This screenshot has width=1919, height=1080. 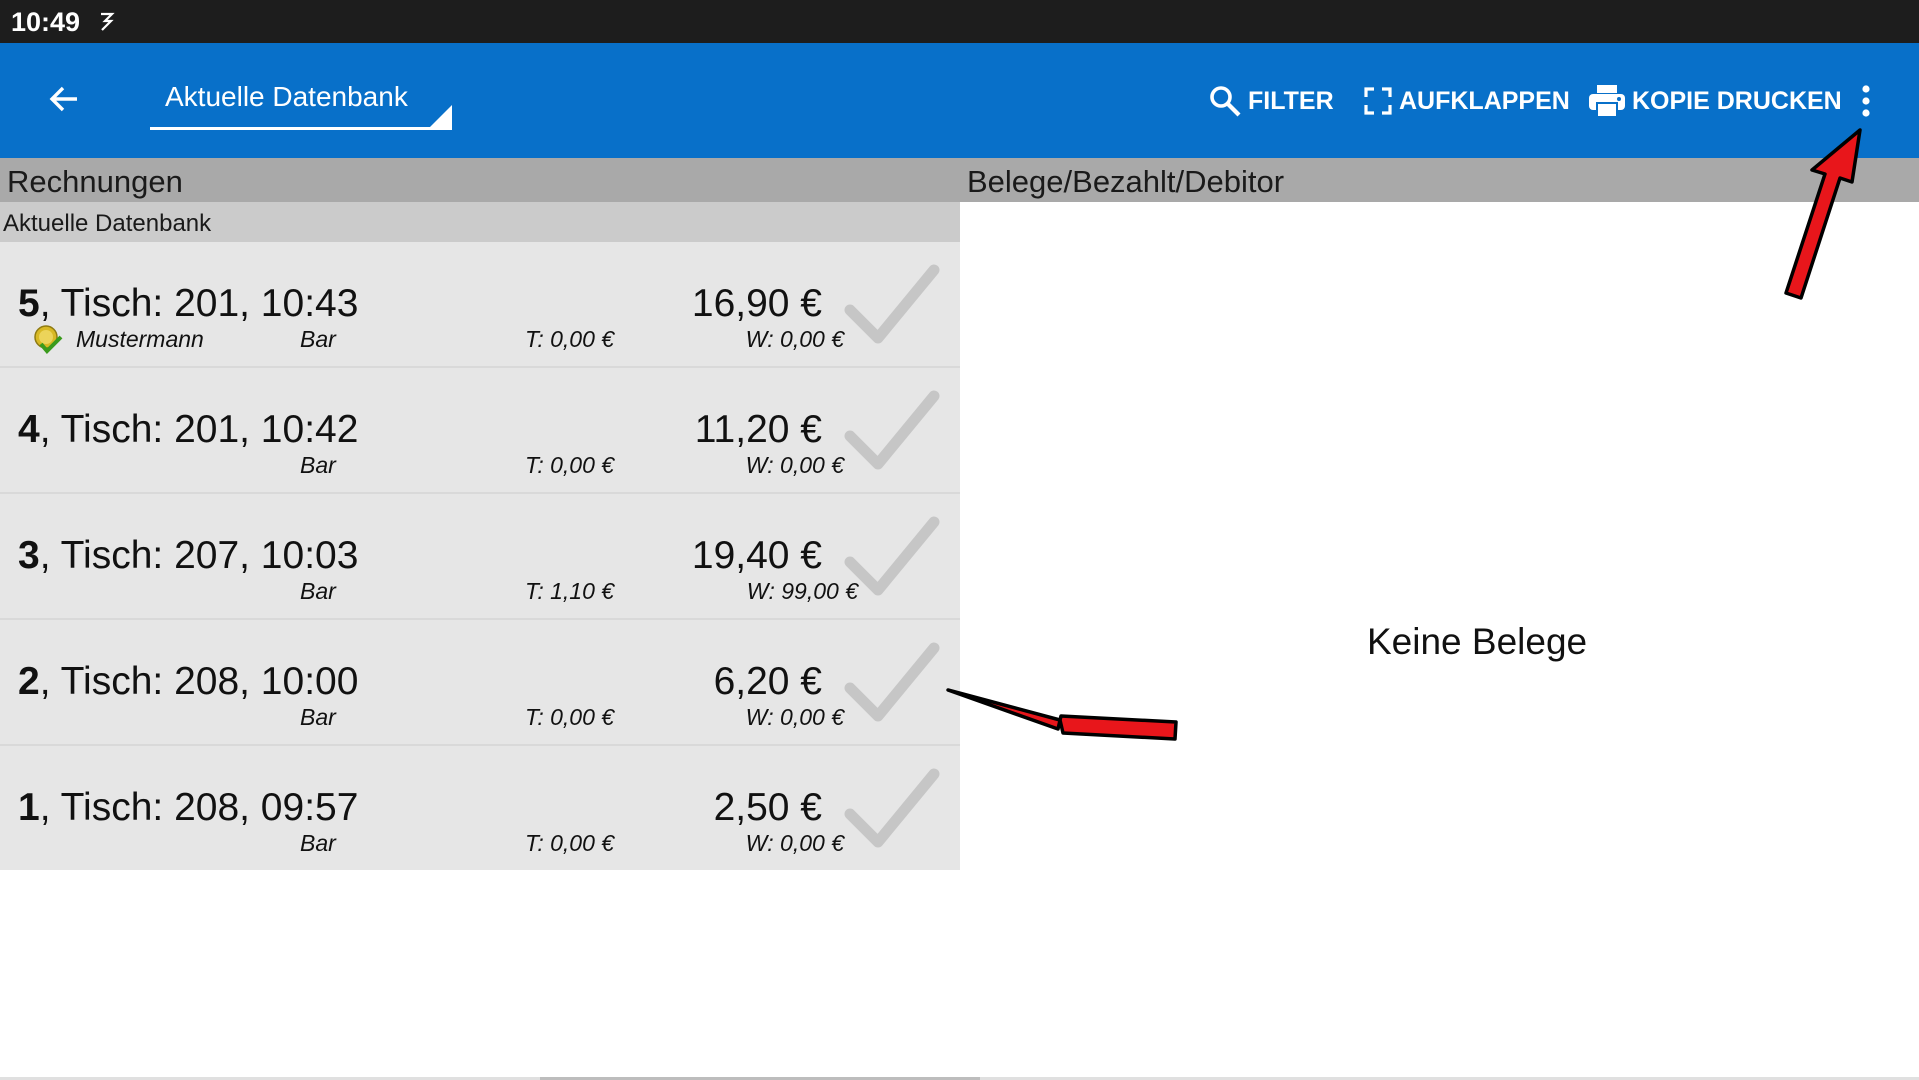 I want to click on invoice-table-time: , Tisch: 208, 10:00, so click(x=199, y=681).